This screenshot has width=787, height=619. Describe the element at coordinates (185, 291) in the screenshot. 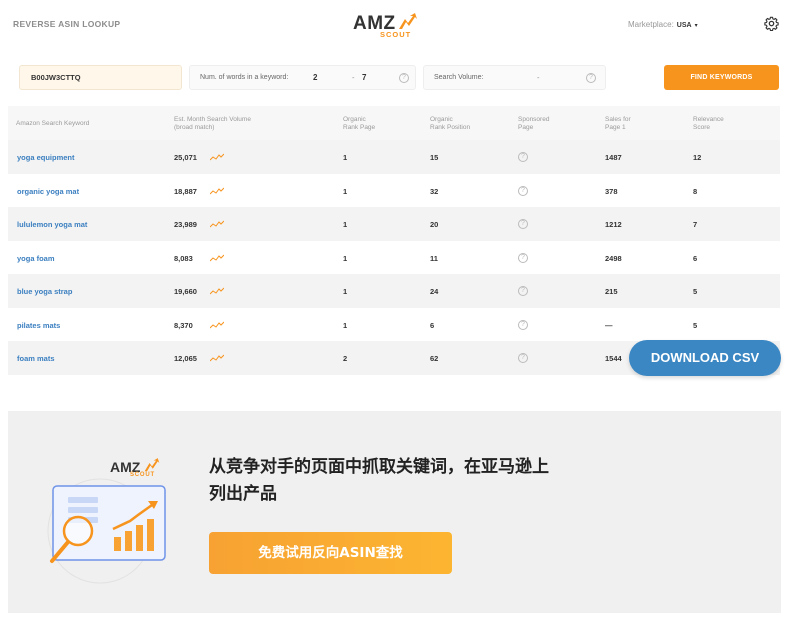

I see `search-volume: 19,660` at that location.